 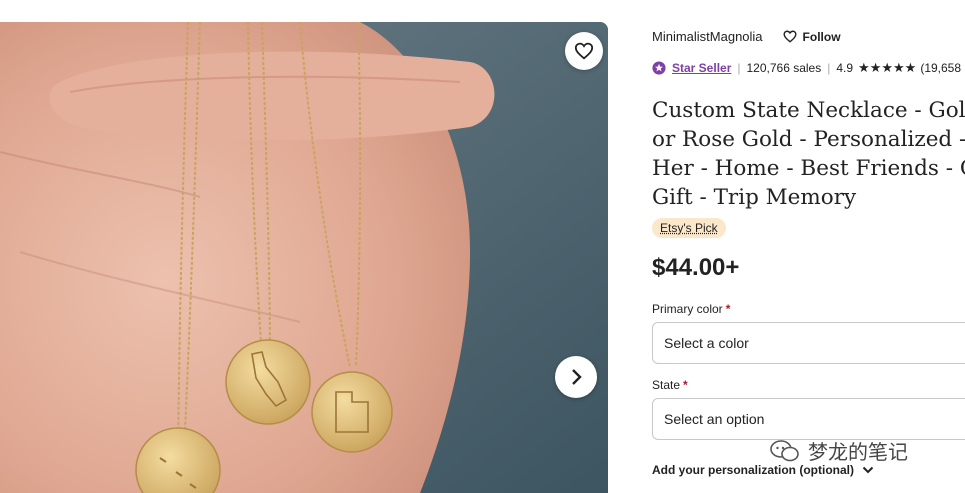 I want to click on shop-name-link: MinimalistMagnolia, so click(x=707, y=36).